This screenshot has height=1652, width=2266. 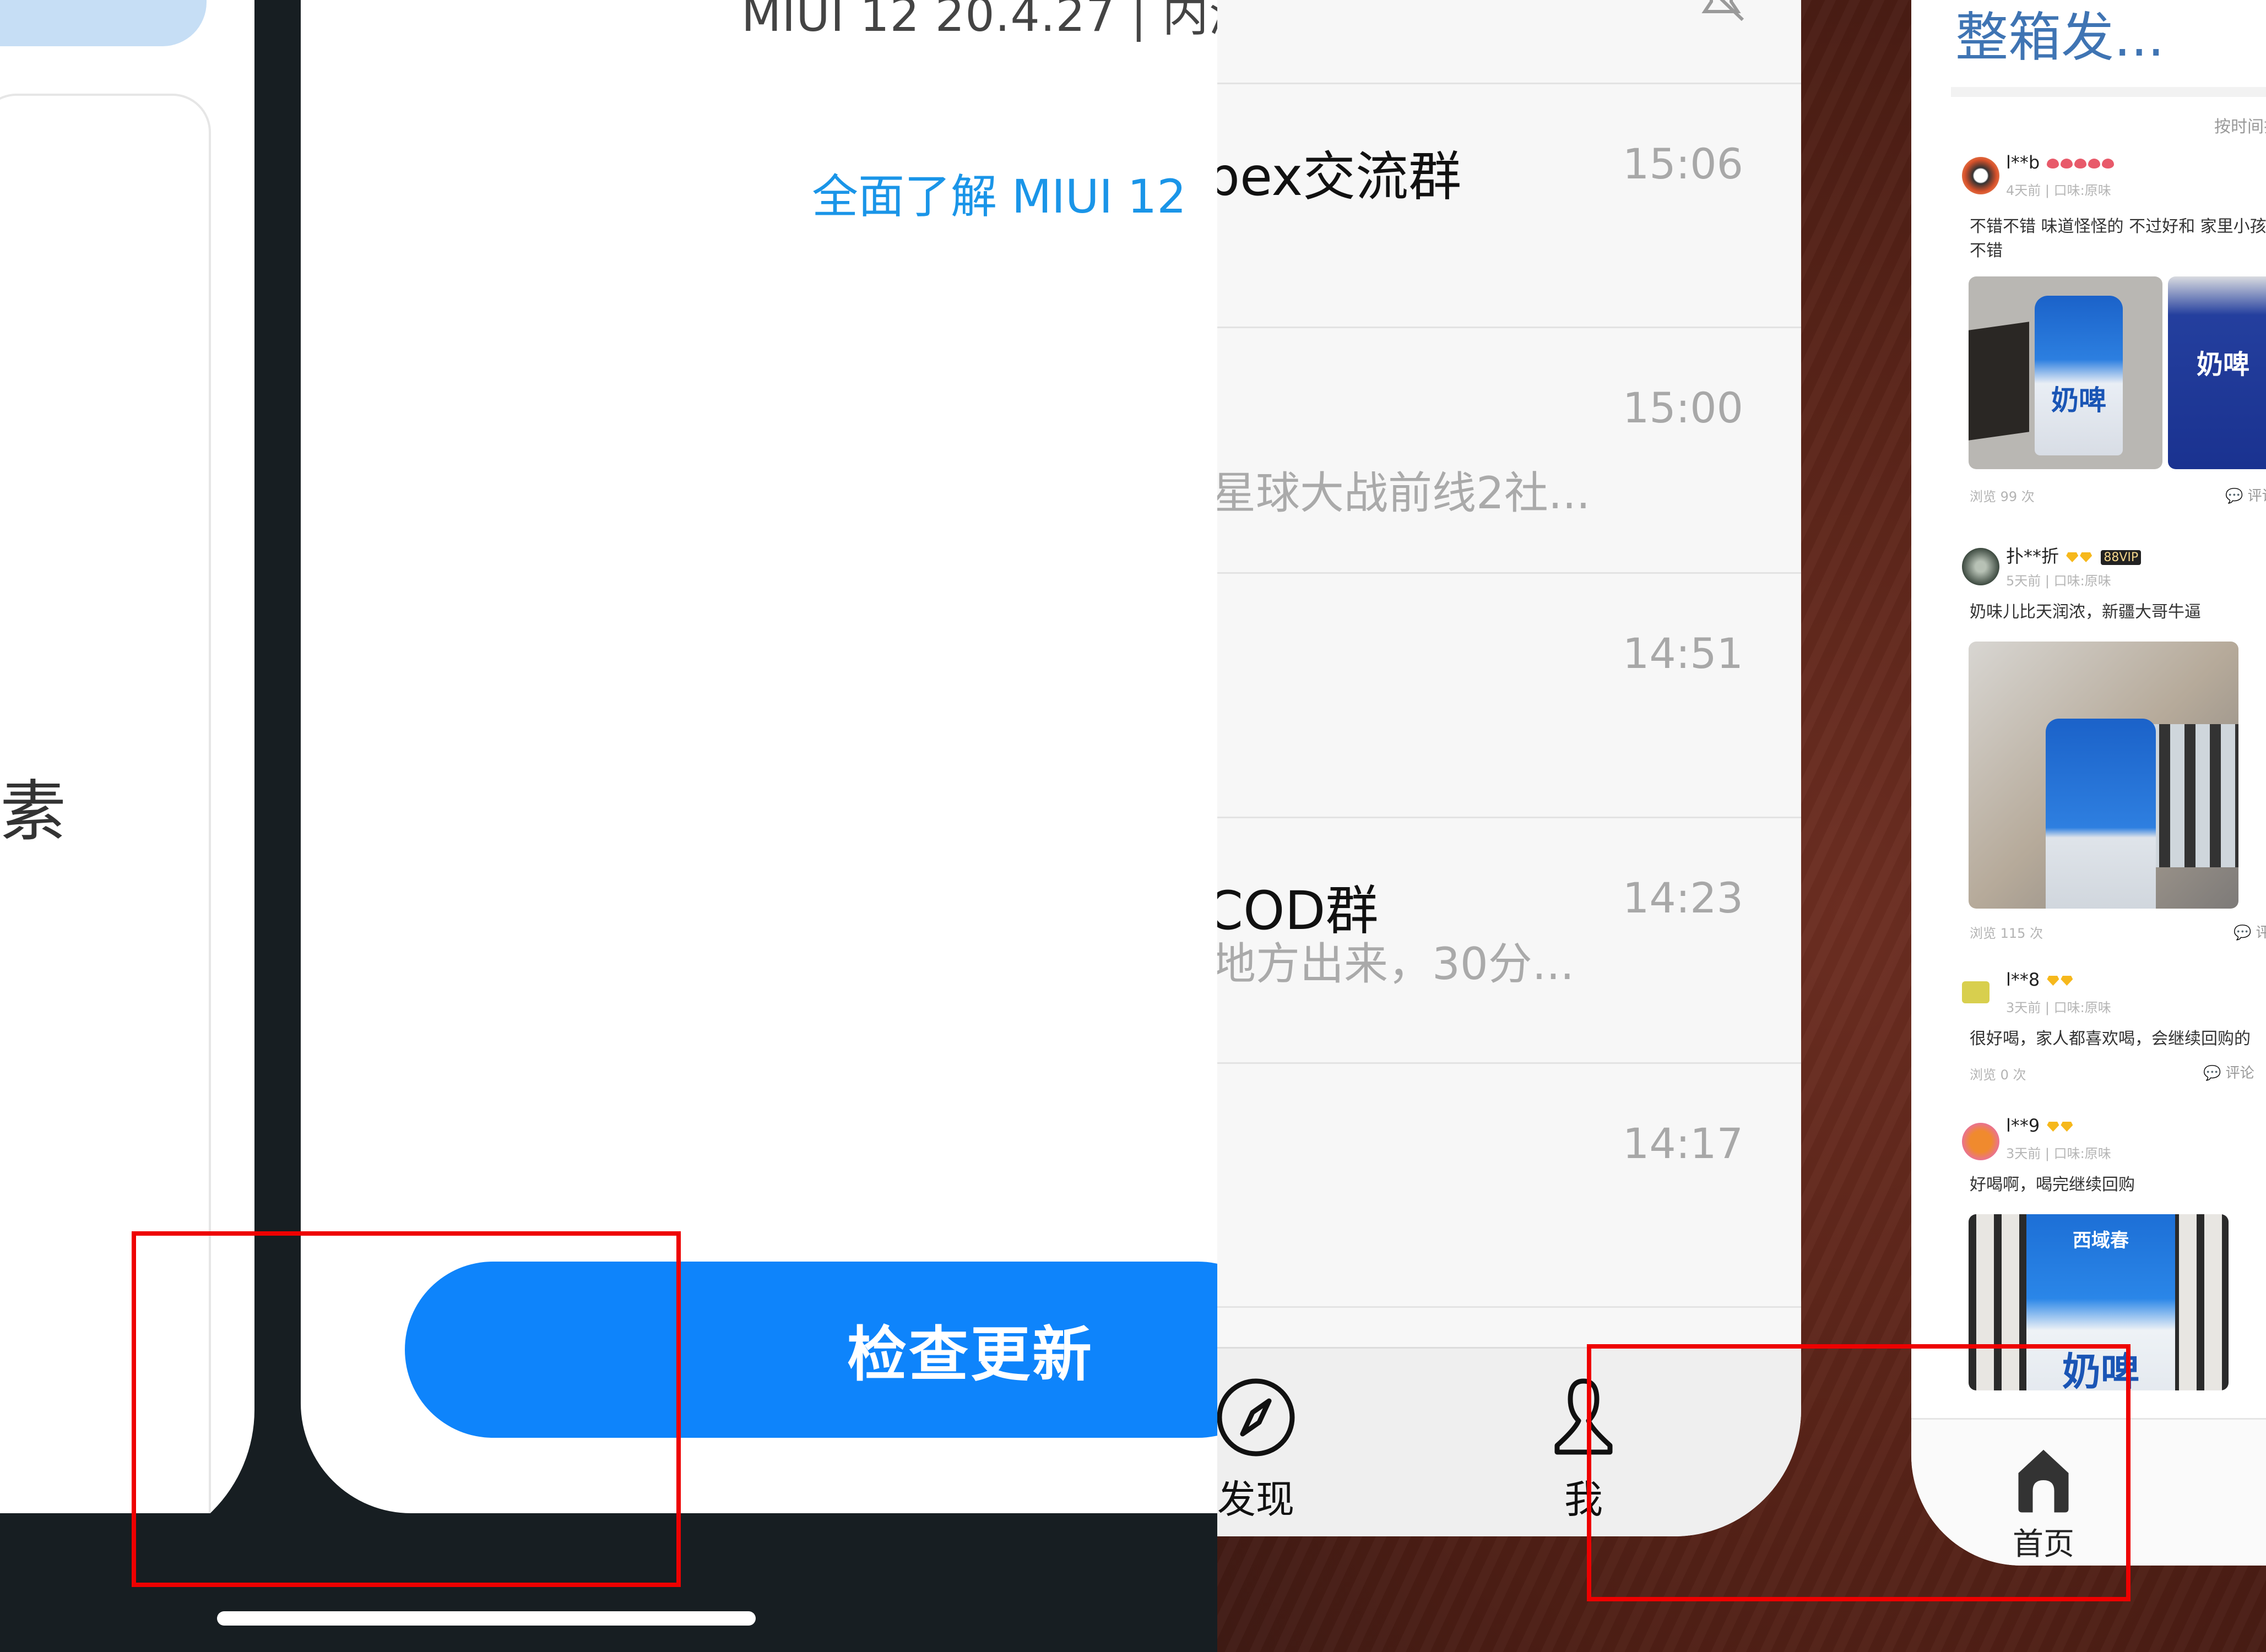 I want to click on review-text-line: 很好喝，家人都喜欢喝，会继续回购的, so click(x=2110, y=1038).